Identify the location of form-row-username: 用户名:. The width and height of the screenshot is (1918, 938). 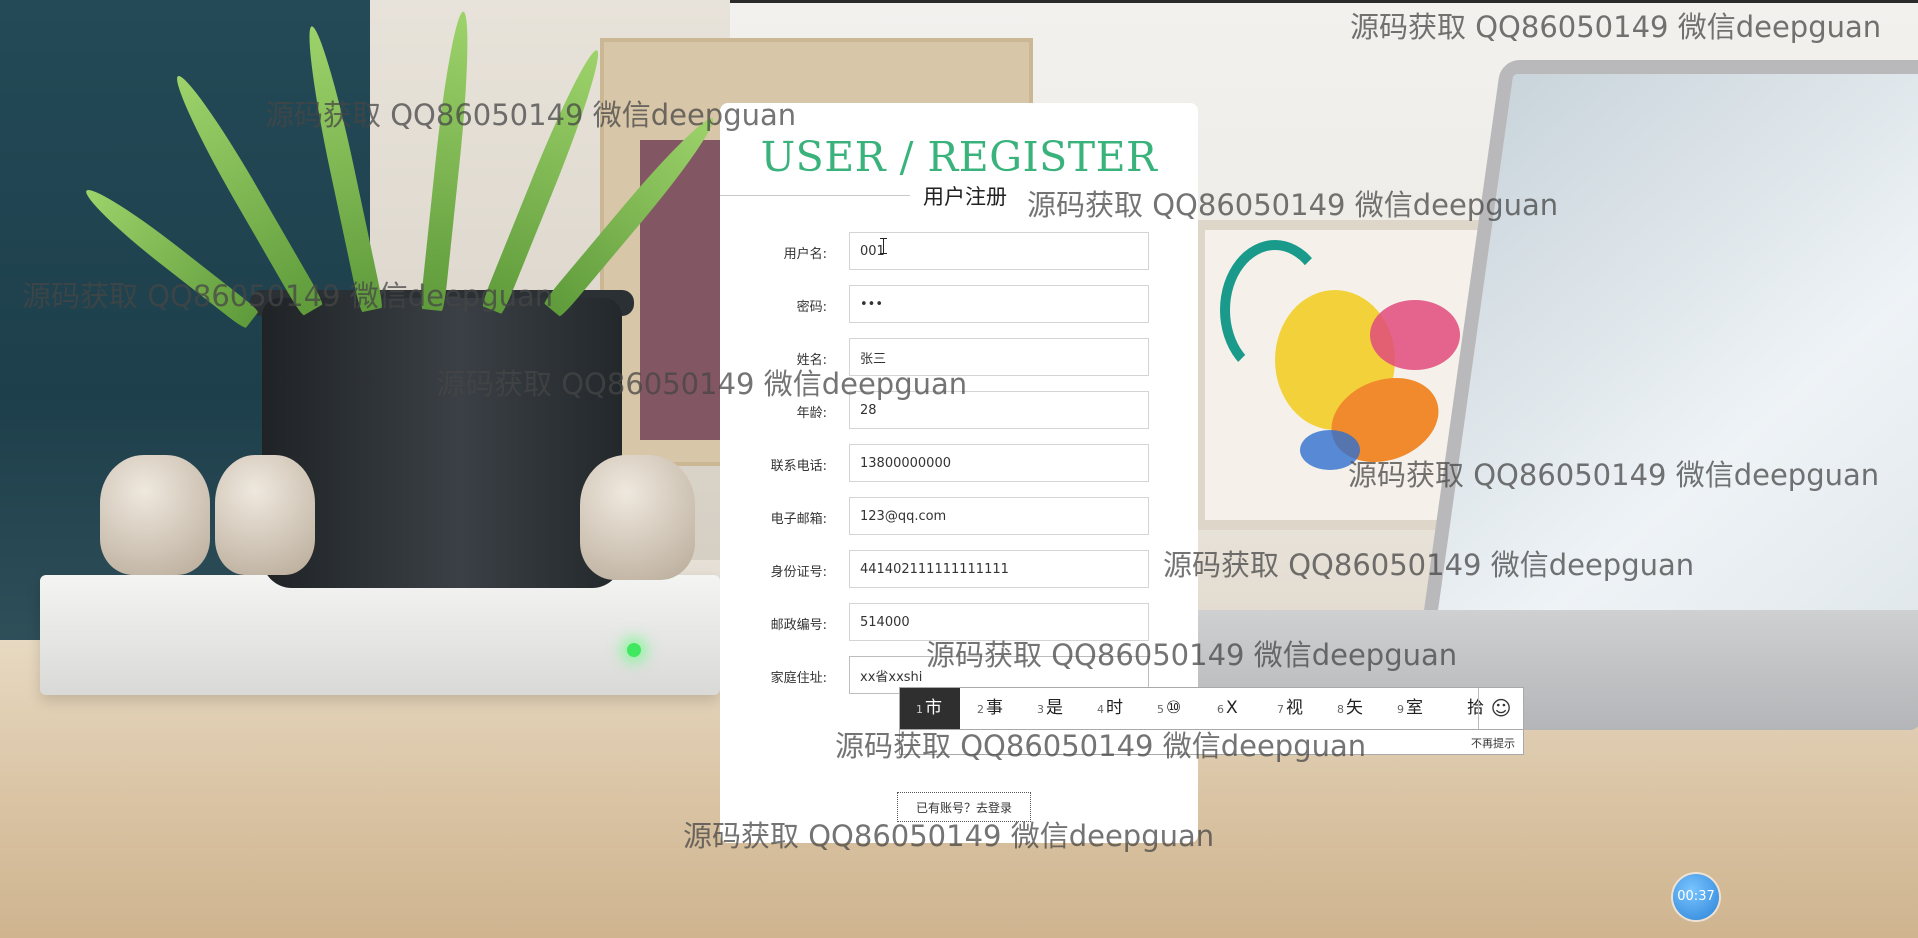
(959, 252).